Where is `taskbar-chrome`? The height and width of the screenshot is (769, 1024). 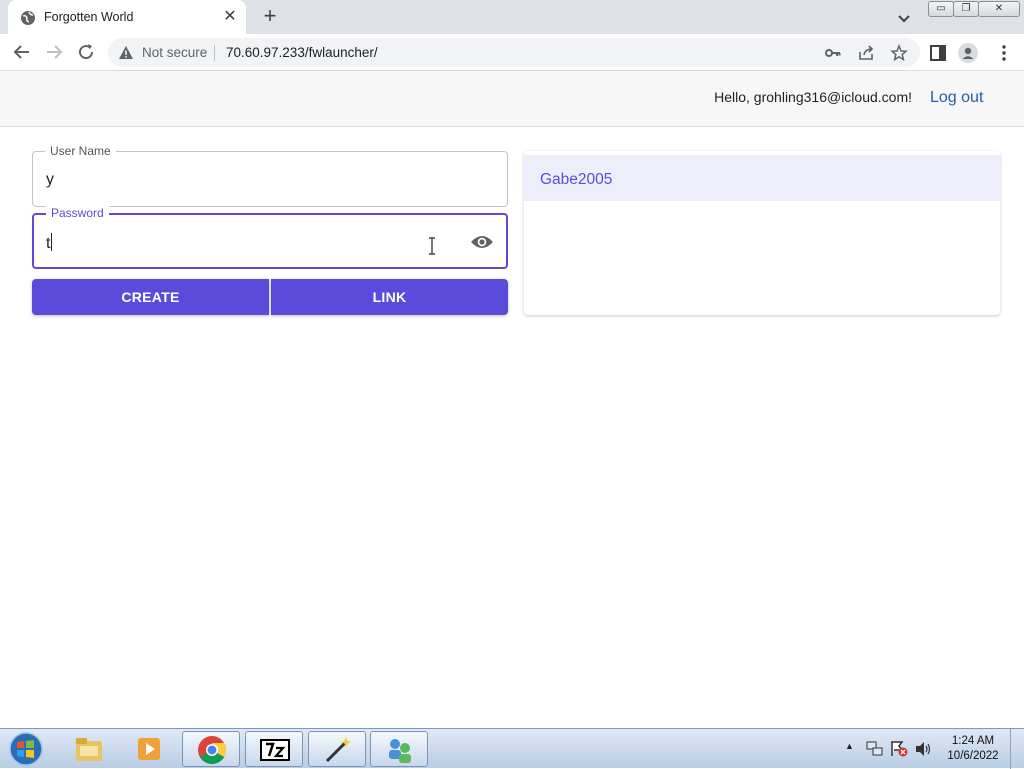 taskbar-chrome is located at coordinates (211, 749).